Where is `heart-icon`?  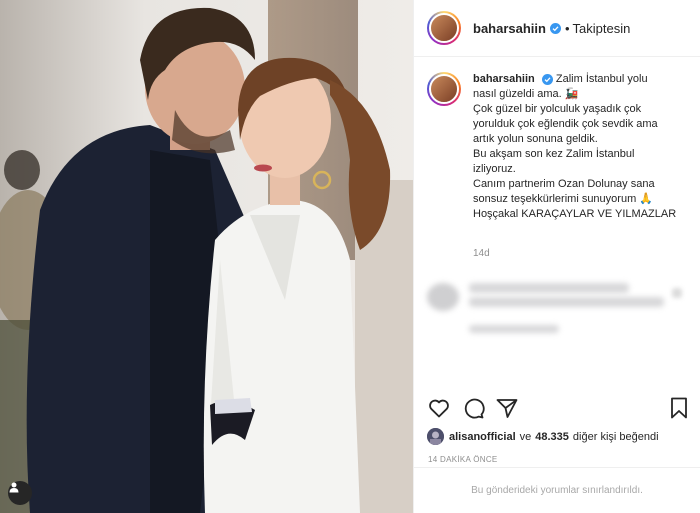
heart-icon is located at coordinates (439, 408).